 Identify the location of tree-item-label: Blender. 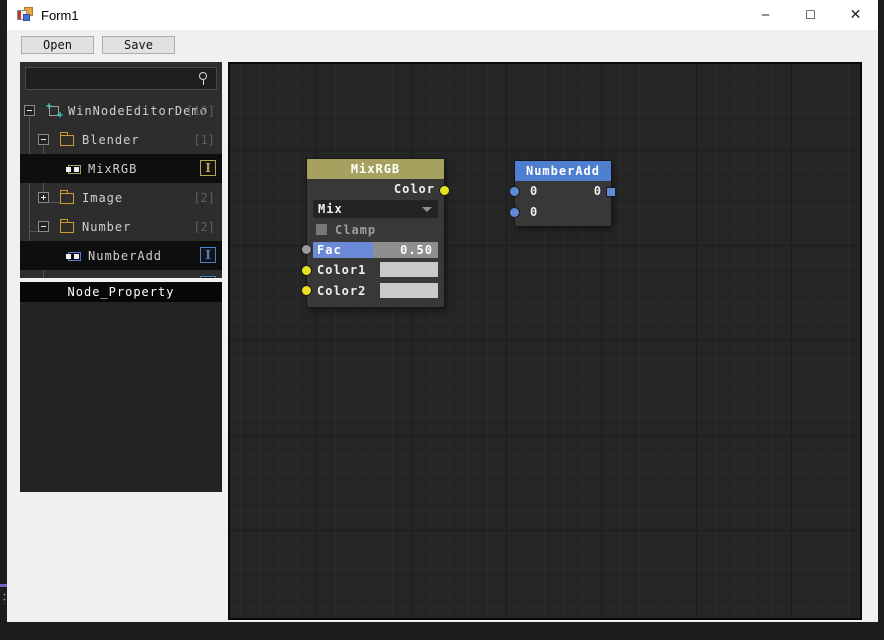
(111, 140).